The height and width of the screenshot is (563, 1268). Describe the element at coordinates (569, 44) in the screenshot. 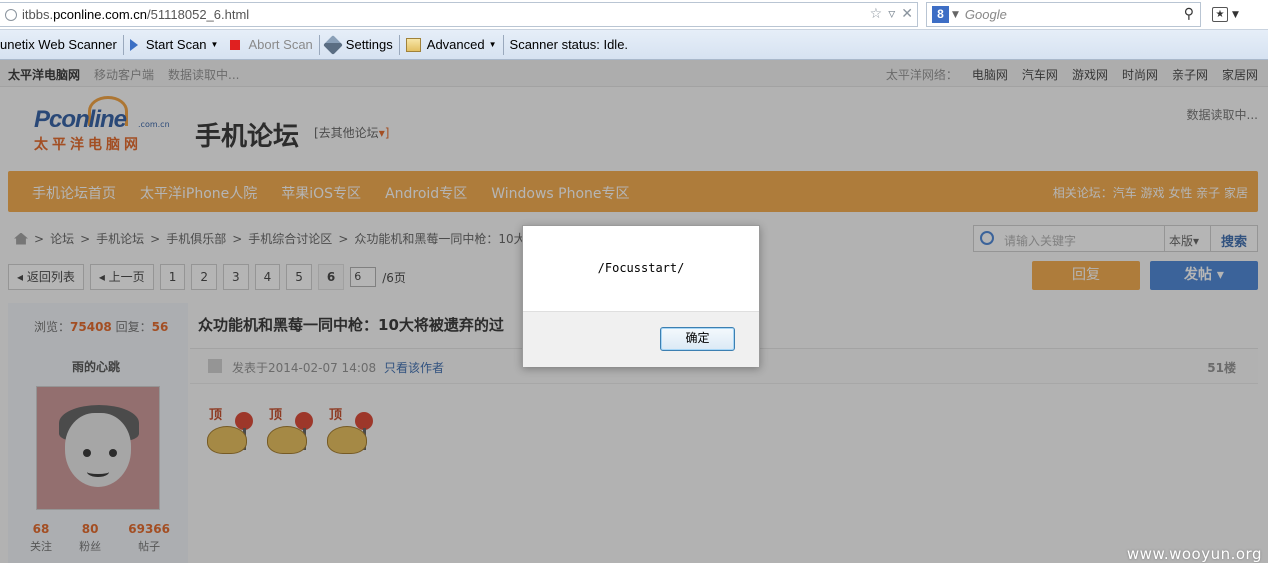

I see `scanner-status: Scanner status: Idle.` at that location.